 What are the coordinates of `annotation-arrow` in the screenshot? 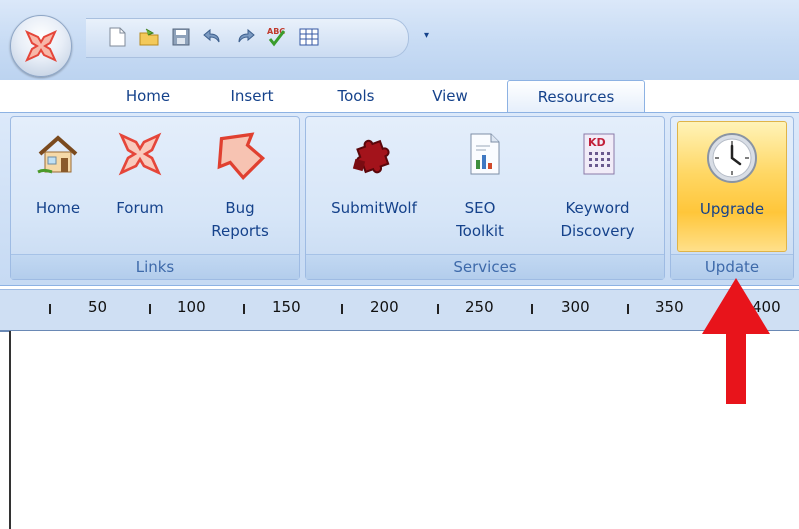 It's located at (736, 341).